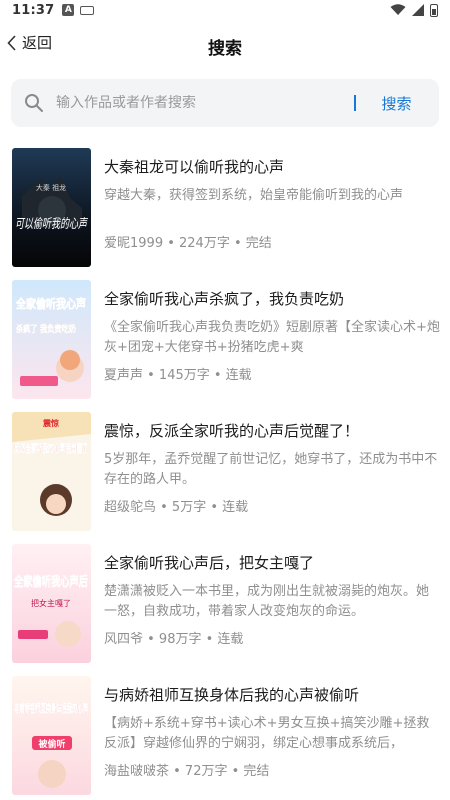 The image size is (450, 800). Describe the element at coordinates (87, 10) in the screenshot. I see `keyboard-icon` at that location.